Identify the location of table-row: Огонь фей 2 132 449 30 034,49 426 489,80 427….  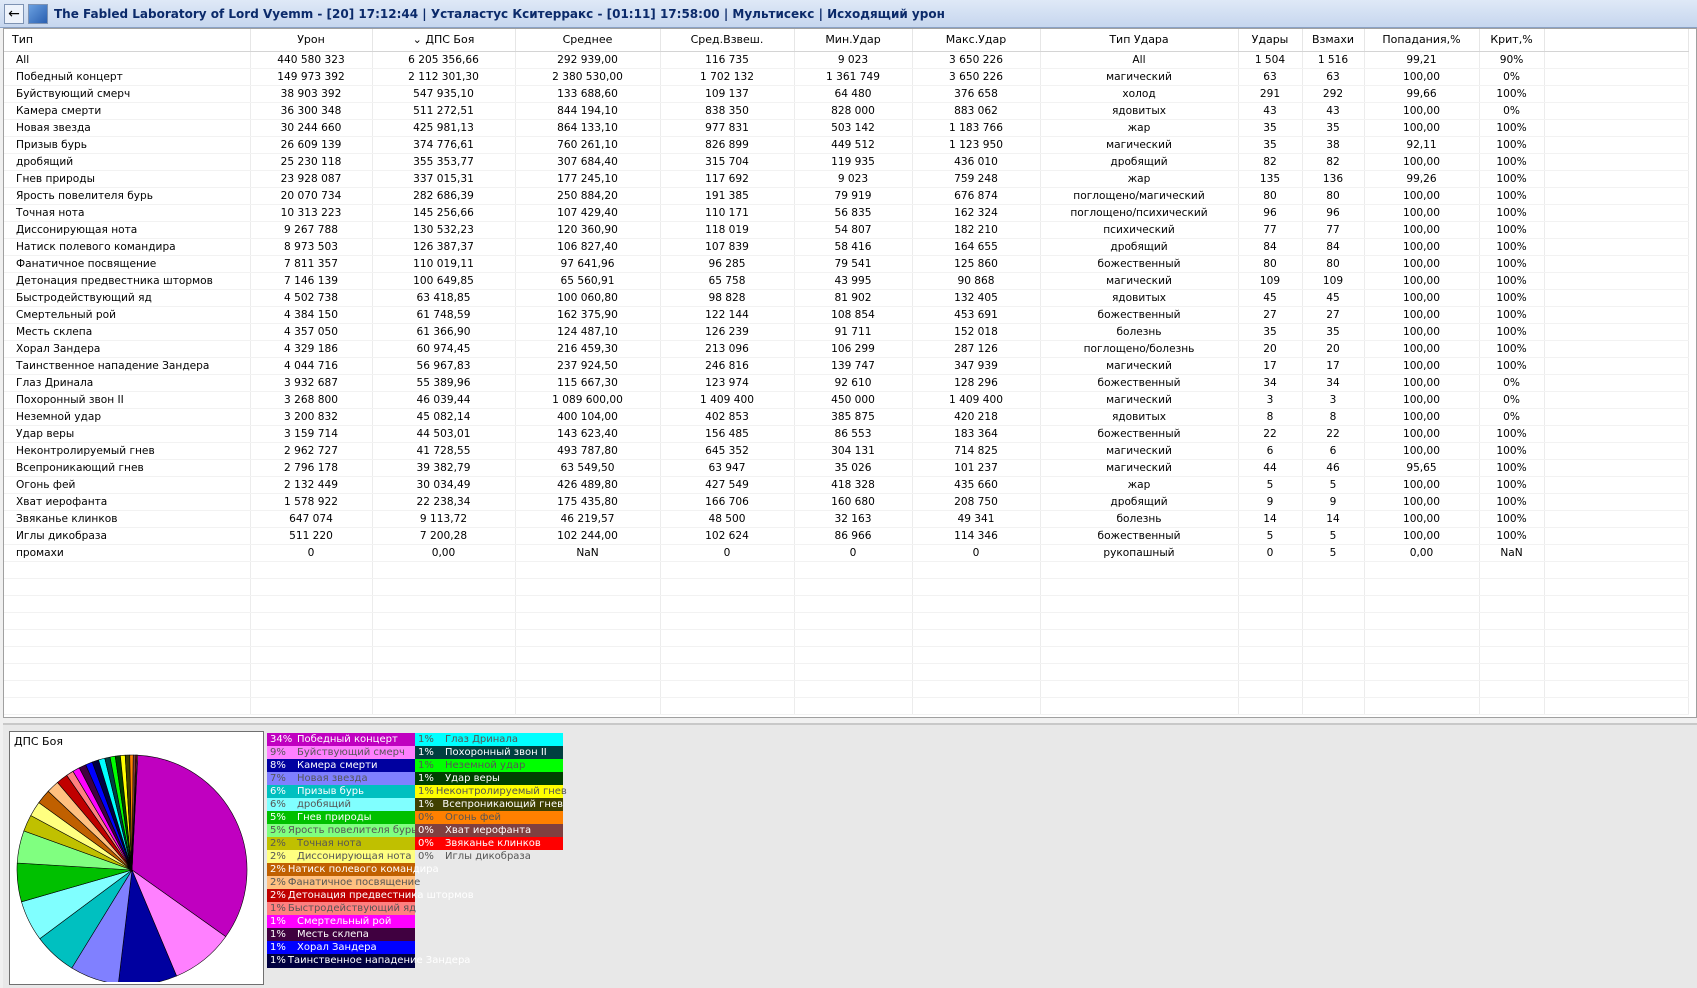
(846, 485).